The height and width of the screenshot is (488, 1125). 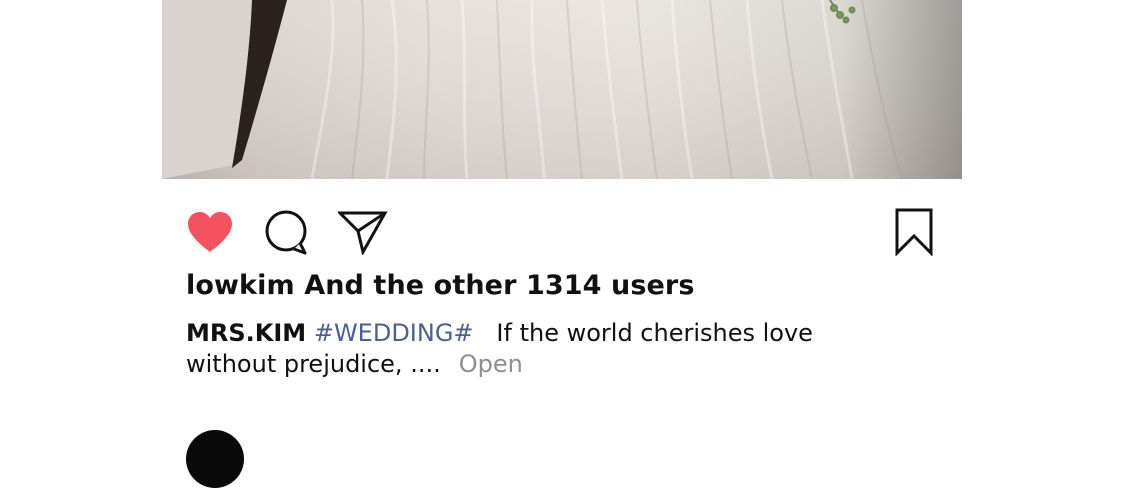 I want to click on avatar, so click(x=215, y=459).